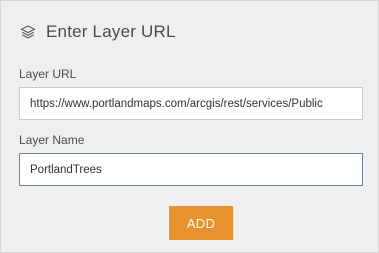 The height and width of the screenshot is (253, 379). Describe the element at coordinates (111, 31) in the screenshot. I see `panel-title: Enter Layer URL` at that location.